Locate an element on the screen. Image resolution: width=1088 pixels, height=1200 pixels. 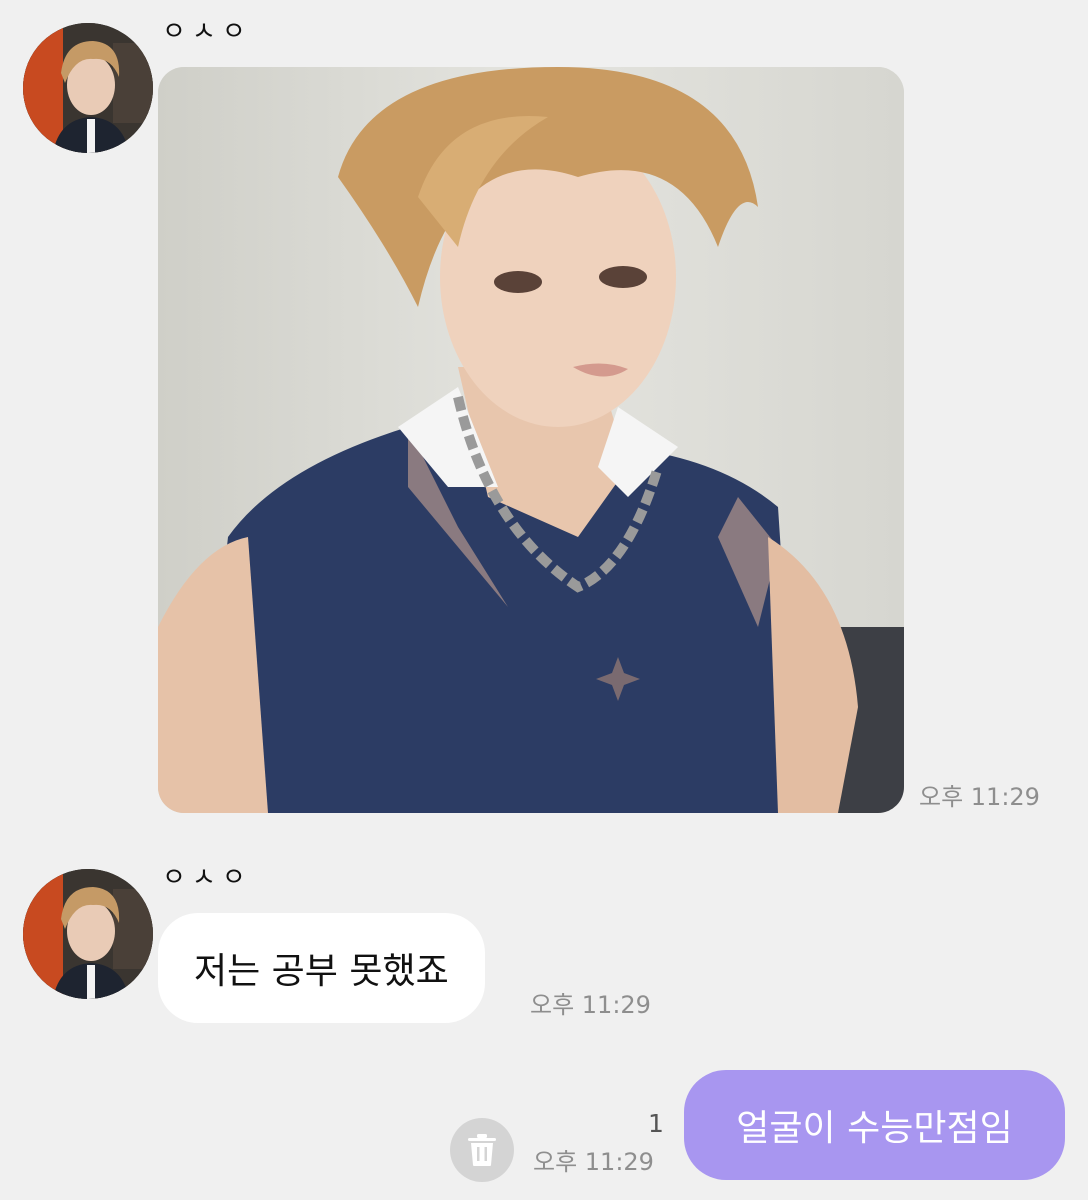
incoming-message-bubble: 저는 공부 못했죠 is located at coordinates (321, 968).